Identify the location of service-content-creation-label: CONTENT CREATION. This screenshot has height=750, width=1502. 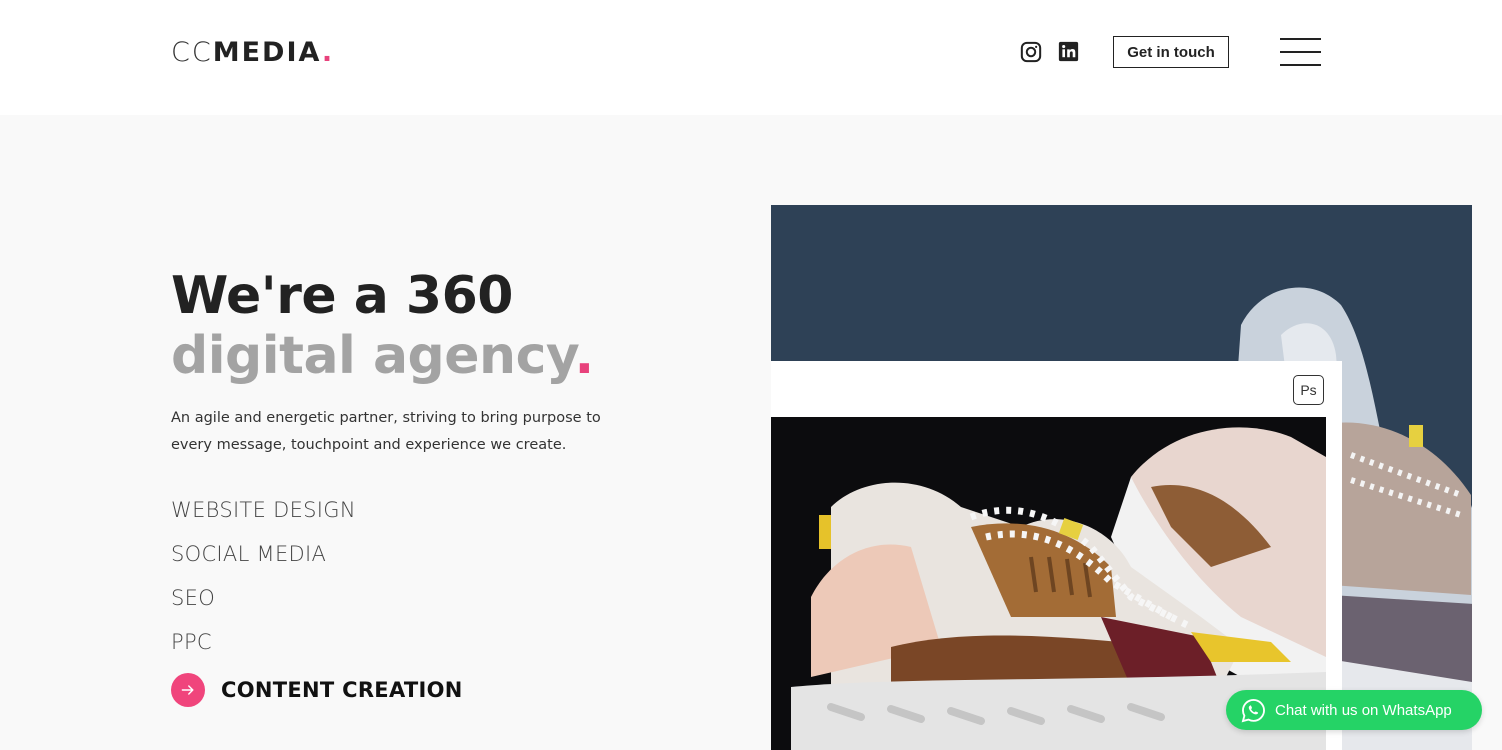
(342, 690).